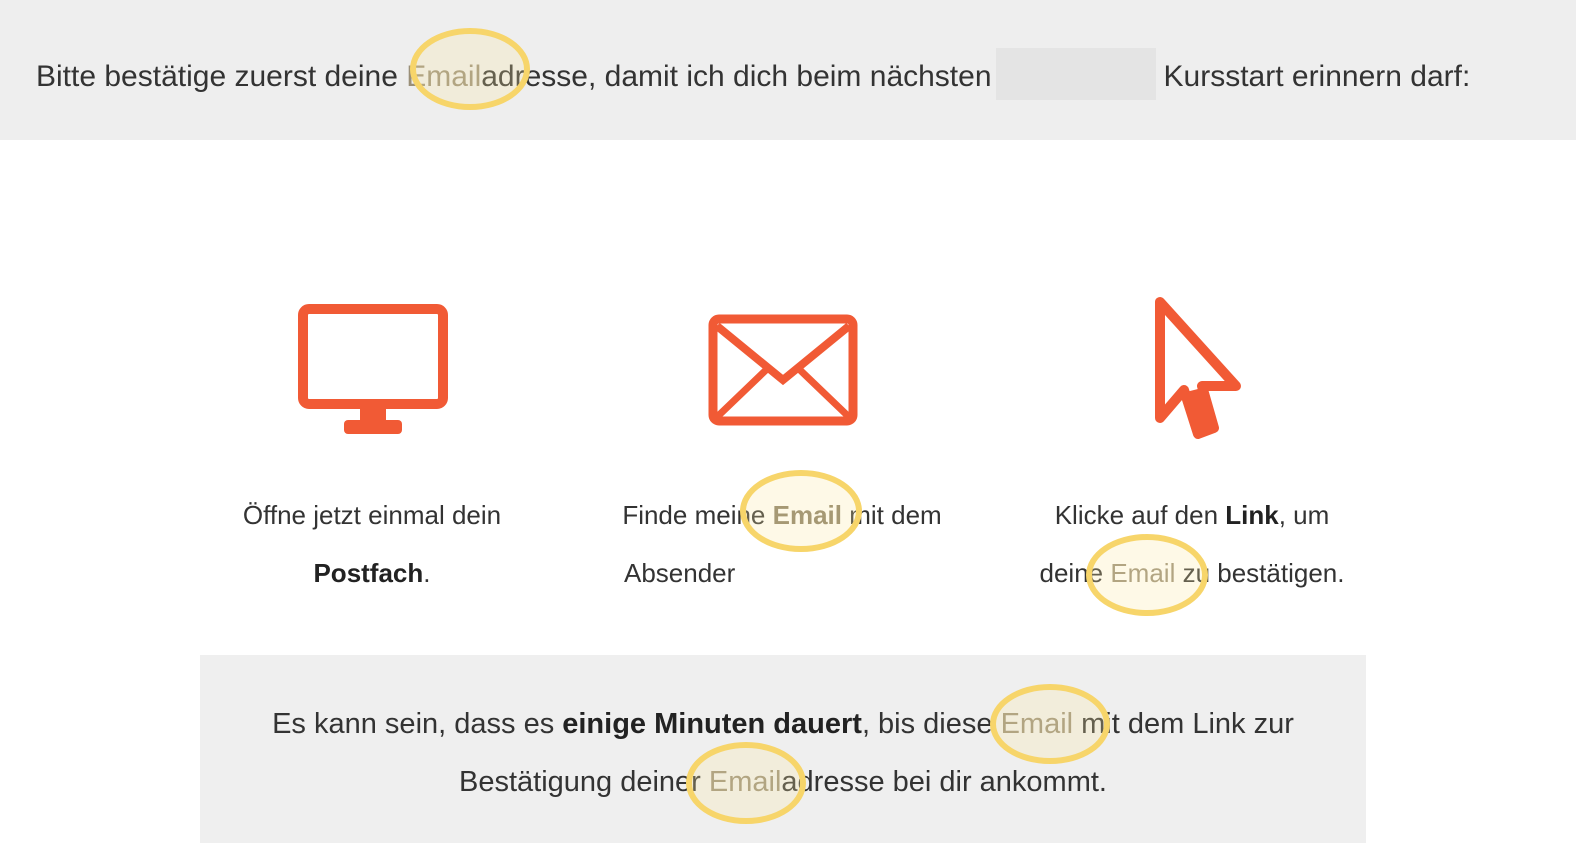 Image resolution: width=1576 pixels, height=843 pixels. What do you see at coordinates (1260, 573) in the screenshot?
I see `step-3-line-2-end: zu bestätigen.` at bounding box center [1260, 573].